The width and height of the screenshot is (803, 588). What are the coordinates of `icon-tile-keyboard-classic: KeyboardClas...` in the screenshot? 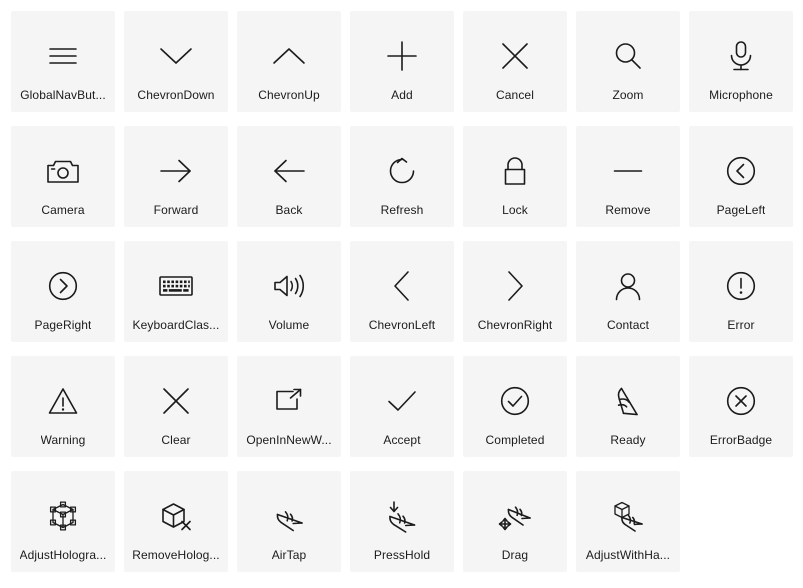 It's located at (176, 291).